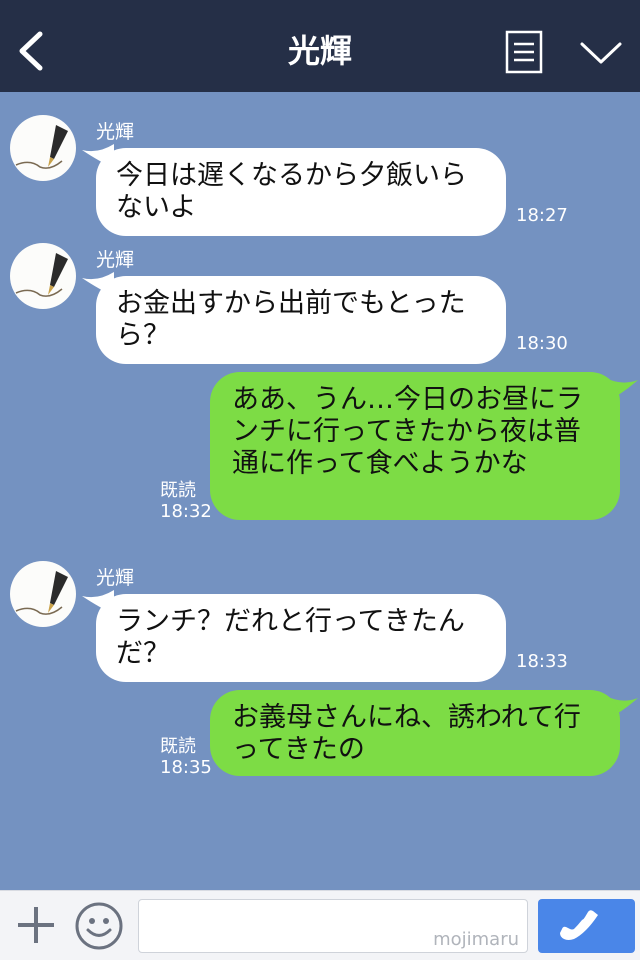 This screenshot has height=960, width=640. Describe the element at coordinates (301, 638) in the screenshot. I see `message-bubble: ランチ？だれと行ってきたんだ？` at that location.